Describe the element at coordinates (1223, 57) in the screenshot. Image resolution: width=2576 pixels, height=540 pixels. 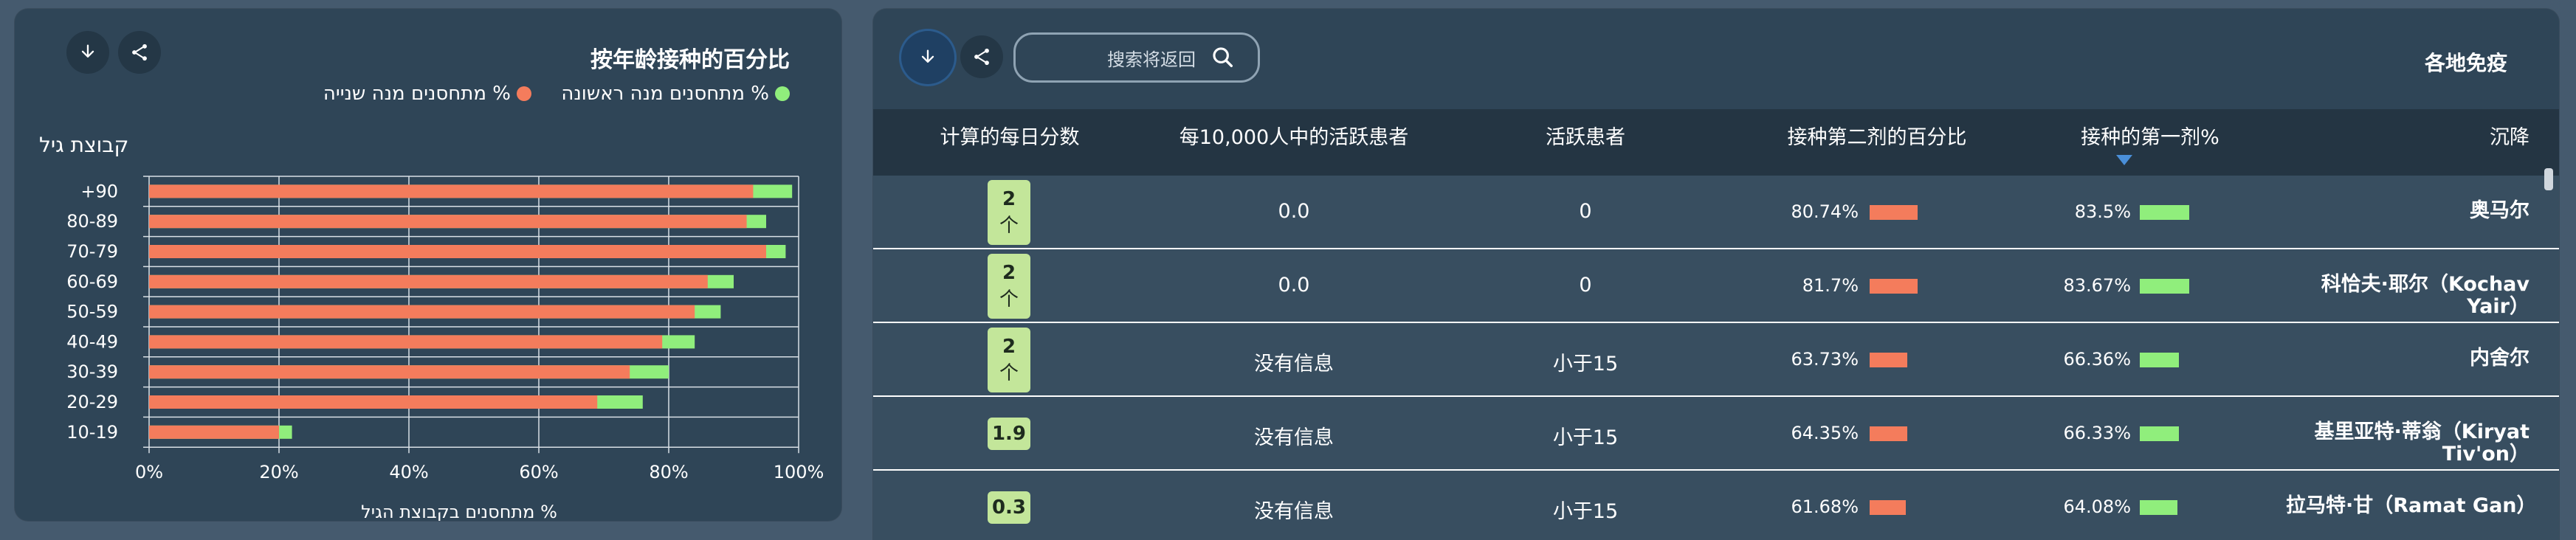
I see `search-icon` at that location.